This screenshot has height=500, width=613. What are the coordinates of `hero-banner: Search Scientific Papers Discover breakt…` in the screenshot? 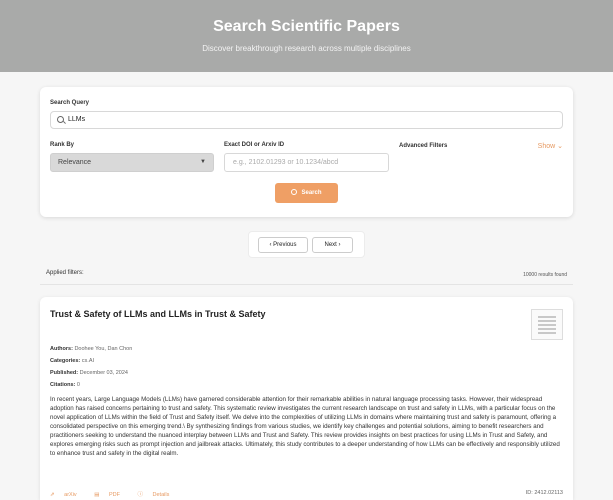 It's located at (306, 36).